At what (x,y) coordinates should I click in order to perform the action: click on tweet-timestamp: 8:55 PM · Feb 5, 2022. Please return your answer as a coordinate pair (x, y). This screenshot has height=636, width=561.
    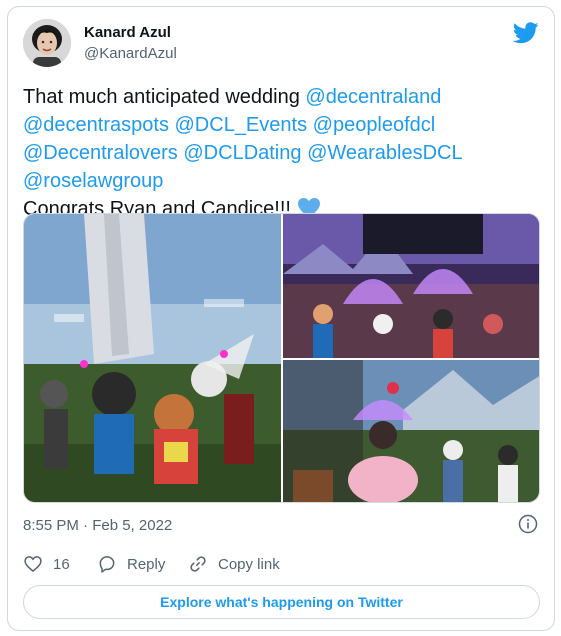
    Looking at the image, I should click on (97, 525).